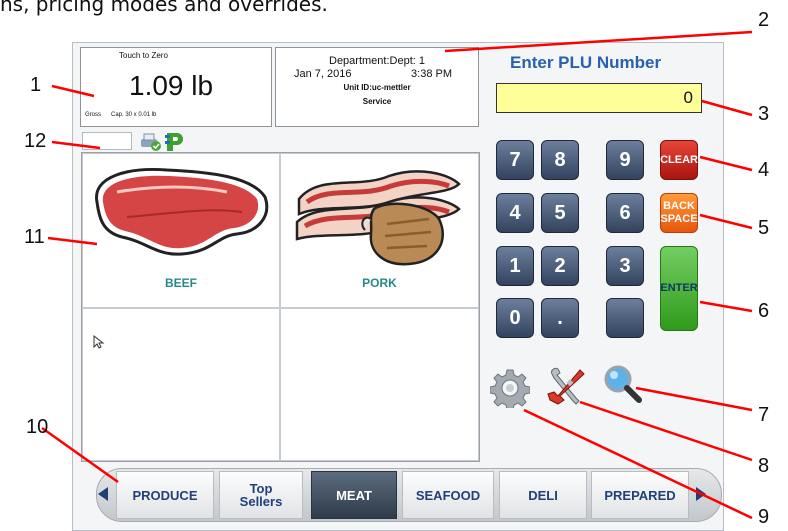 The image size is (788, 531). I want to click on plu-title: Enter PLU Number, so click(586, 62).